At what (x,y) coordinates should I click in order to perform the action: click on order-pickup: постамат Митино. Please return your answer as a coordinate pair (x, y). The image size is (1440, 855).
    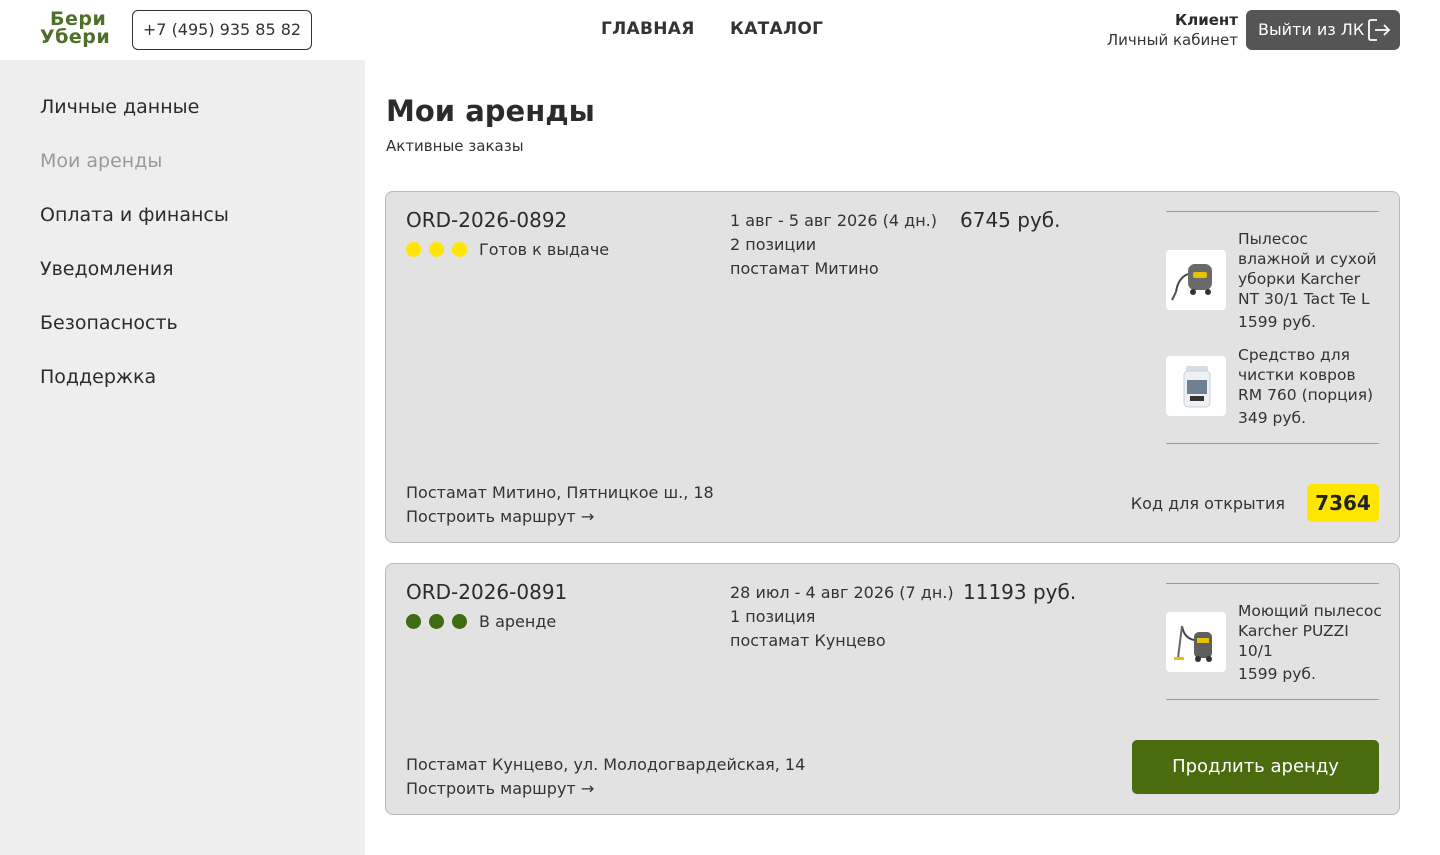
    Looking at the image, I should click on (804, 268).